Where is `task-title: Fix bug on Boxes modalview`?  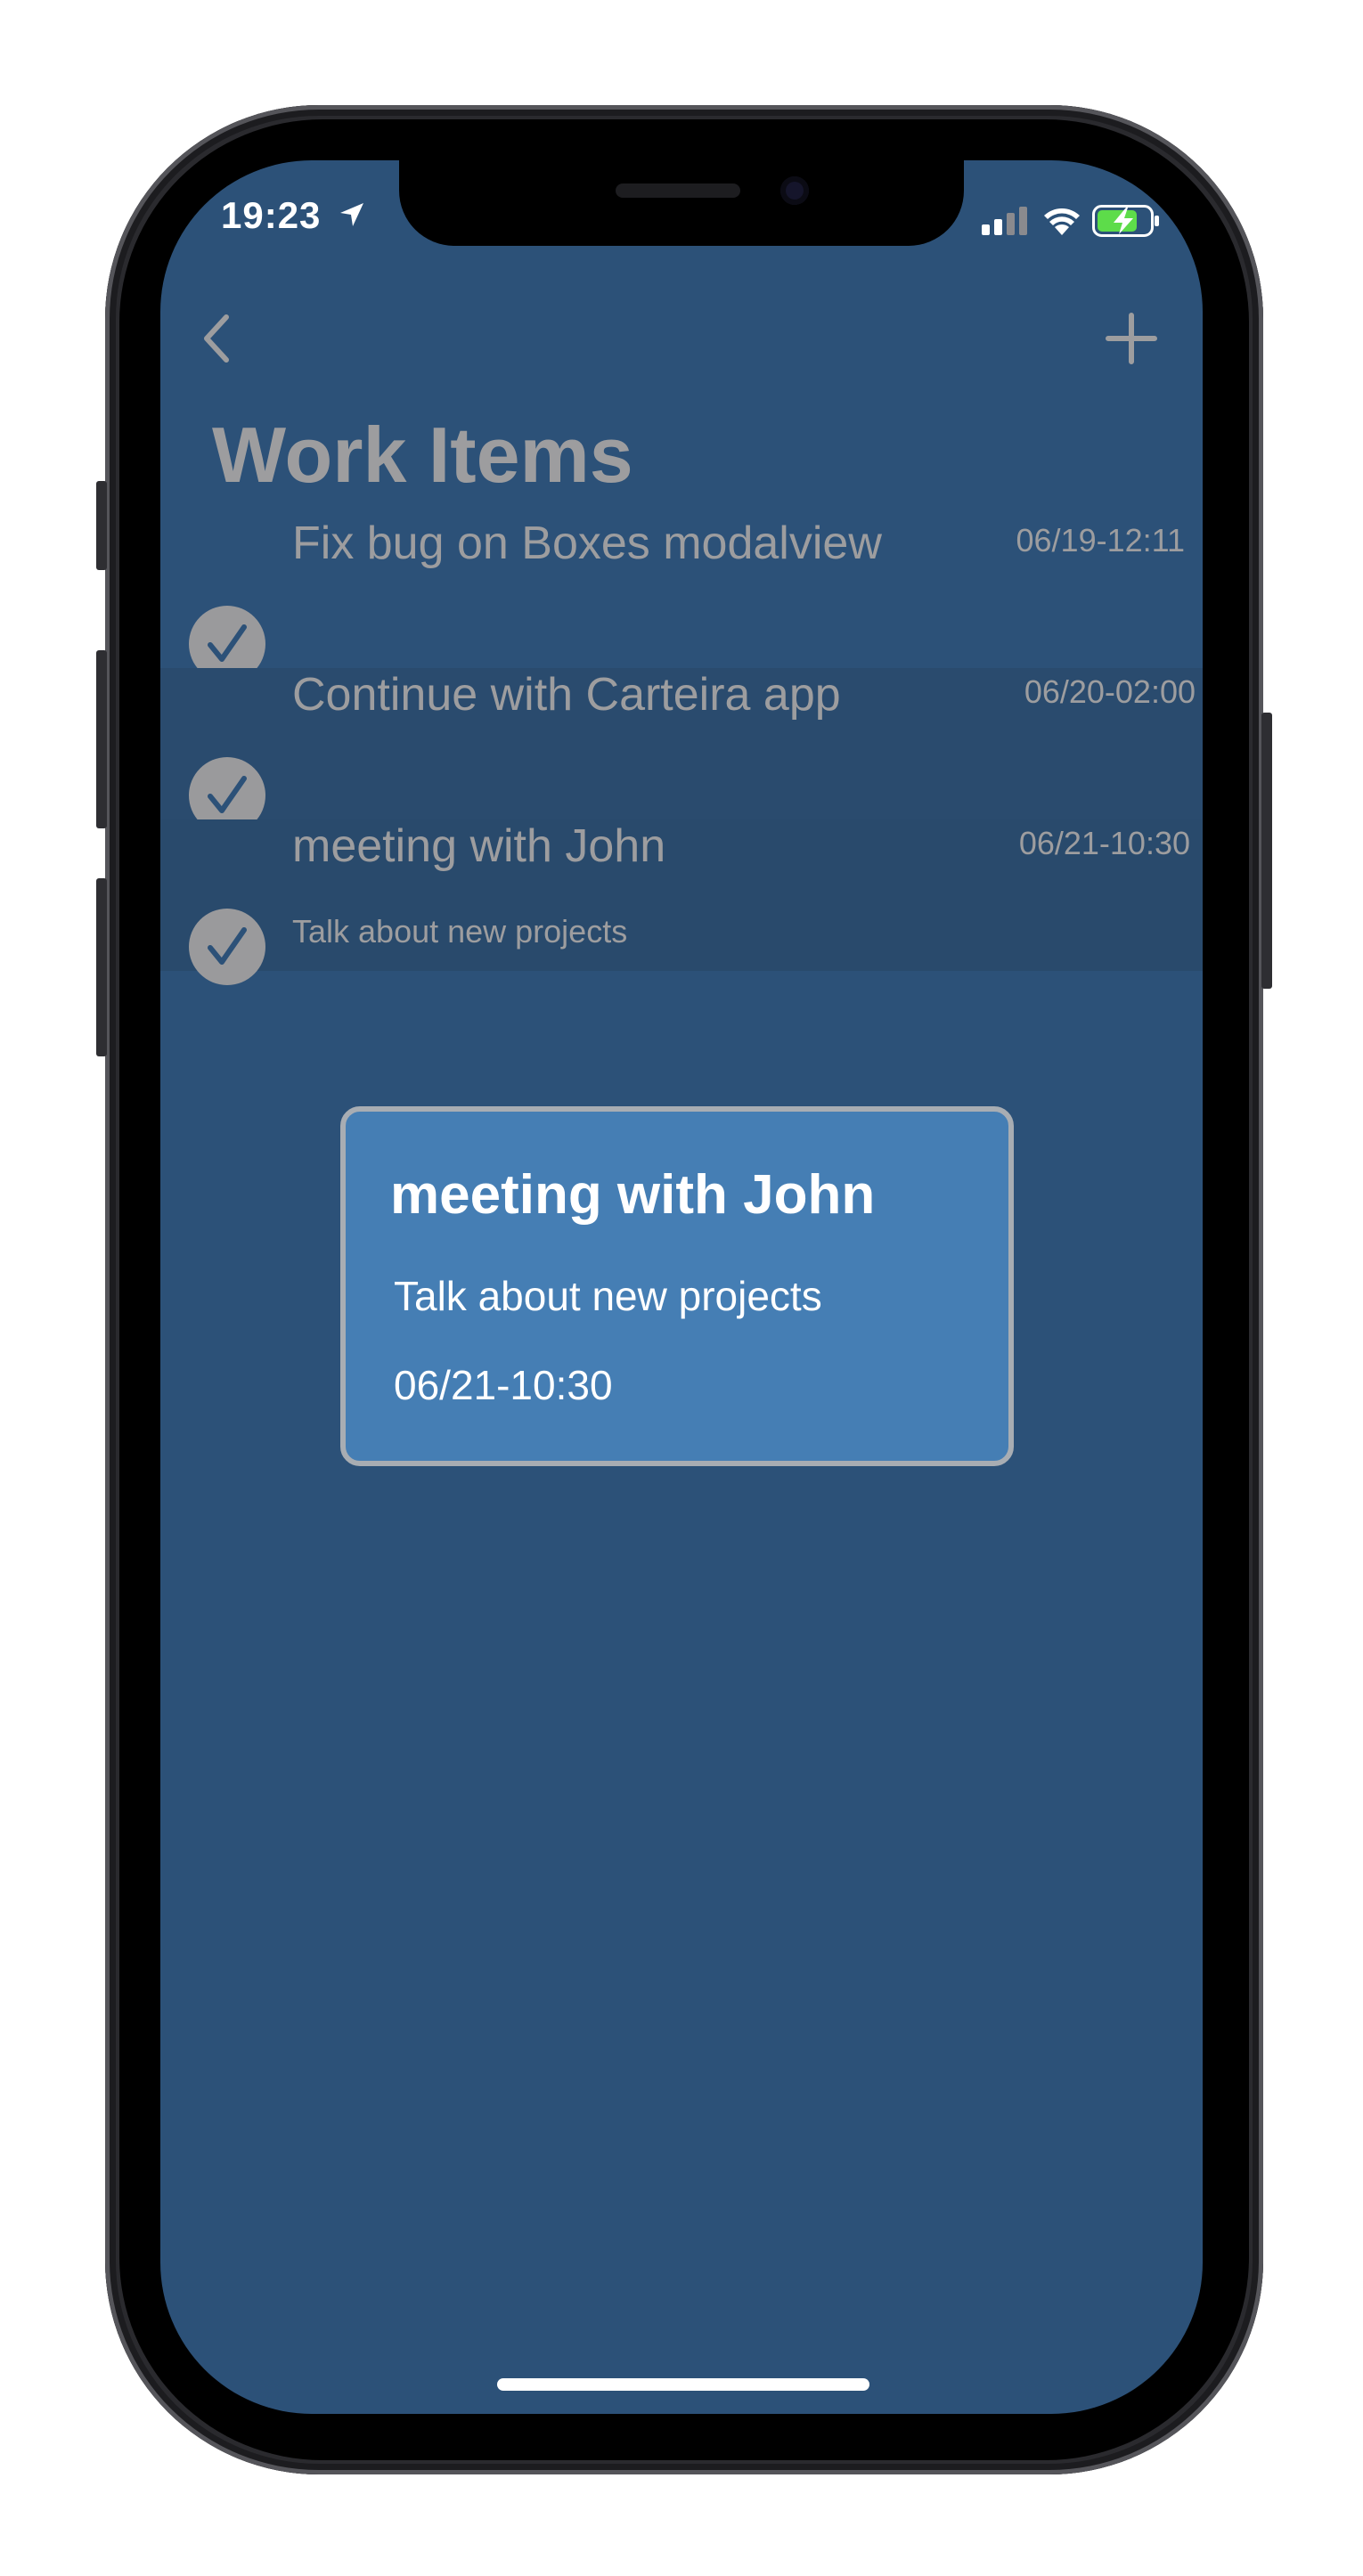 task-title: Fix bug on Boxes modalview is located at coordinates (587, 544).